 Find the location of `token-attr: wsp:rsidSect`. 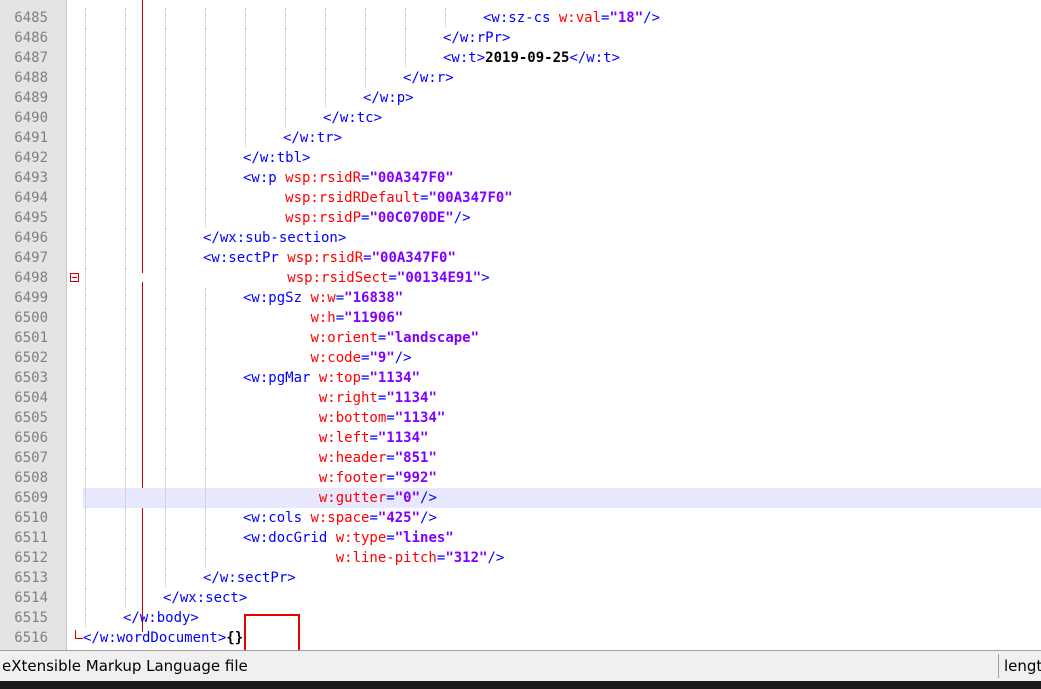

token-attr: wsp:rsidSect is located at coordinates (338, 278).